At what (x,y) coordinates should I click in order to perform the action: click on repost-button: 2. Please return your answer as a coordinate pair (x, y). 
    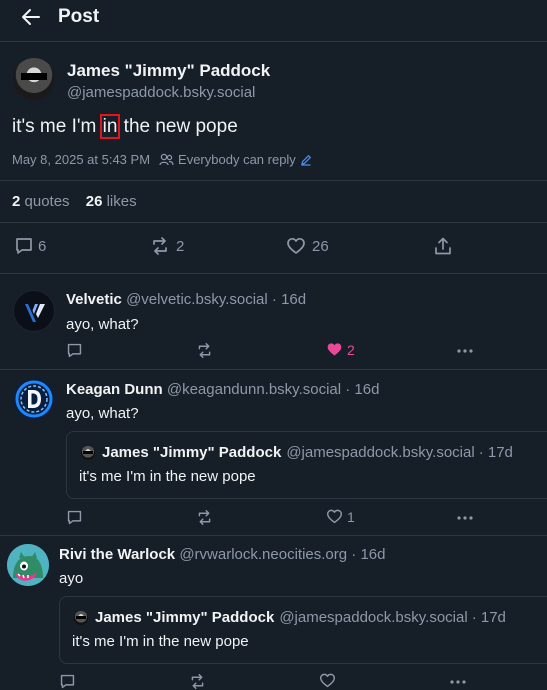
    Looking at the image, I should click on (167, 246).